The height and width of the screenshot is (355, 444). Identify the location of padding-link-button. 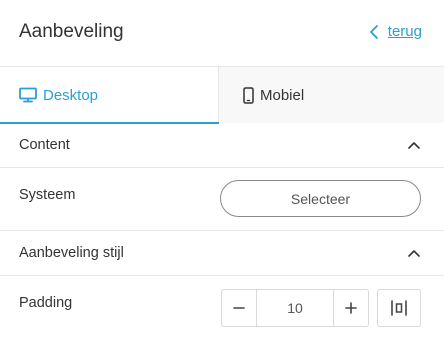
(399, 308).